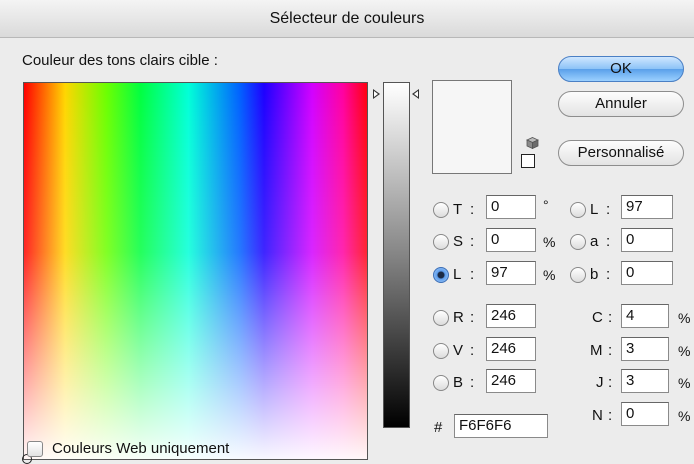  Describe the element at coordinates (472, 127) in the screenshot. I see `color-preview` at that location.